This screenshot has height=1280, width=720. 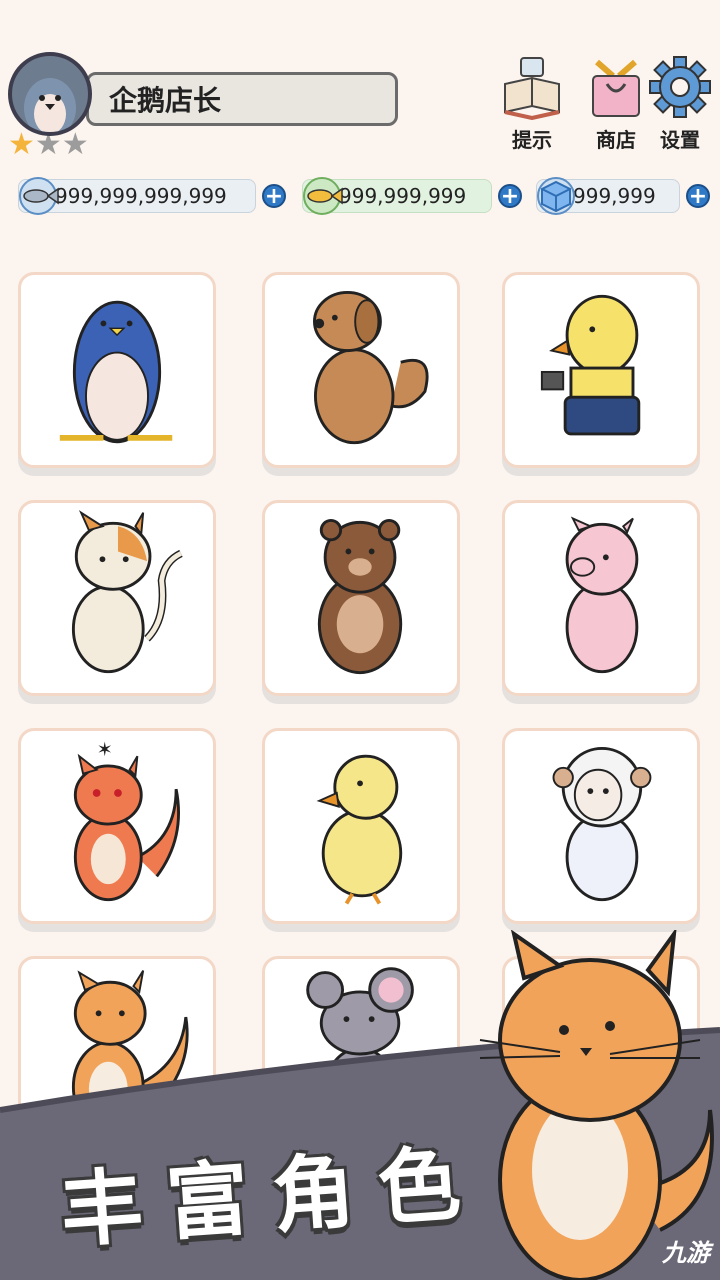 I want to click on hint-button: 提示, so click(x=532, y=103).